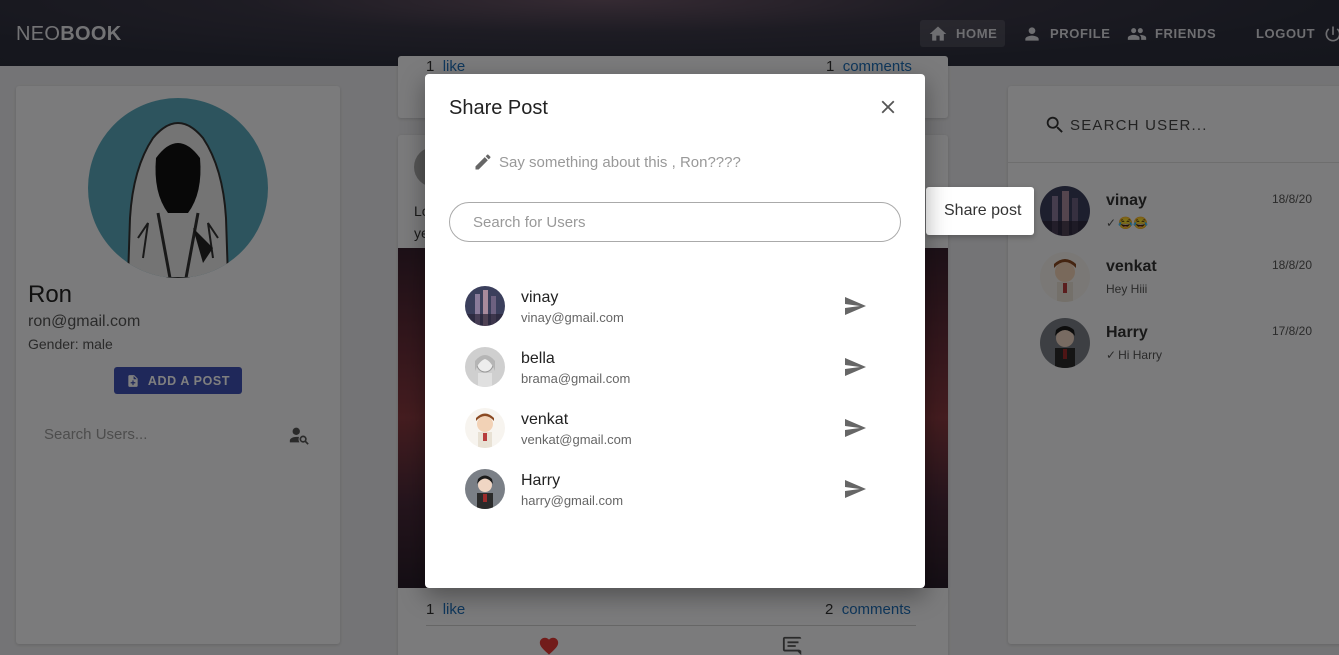 The image size is (1339, 655). Describe the element at coordinates (483, 162) in the screenshot. I see `pencil-icon` at that location.